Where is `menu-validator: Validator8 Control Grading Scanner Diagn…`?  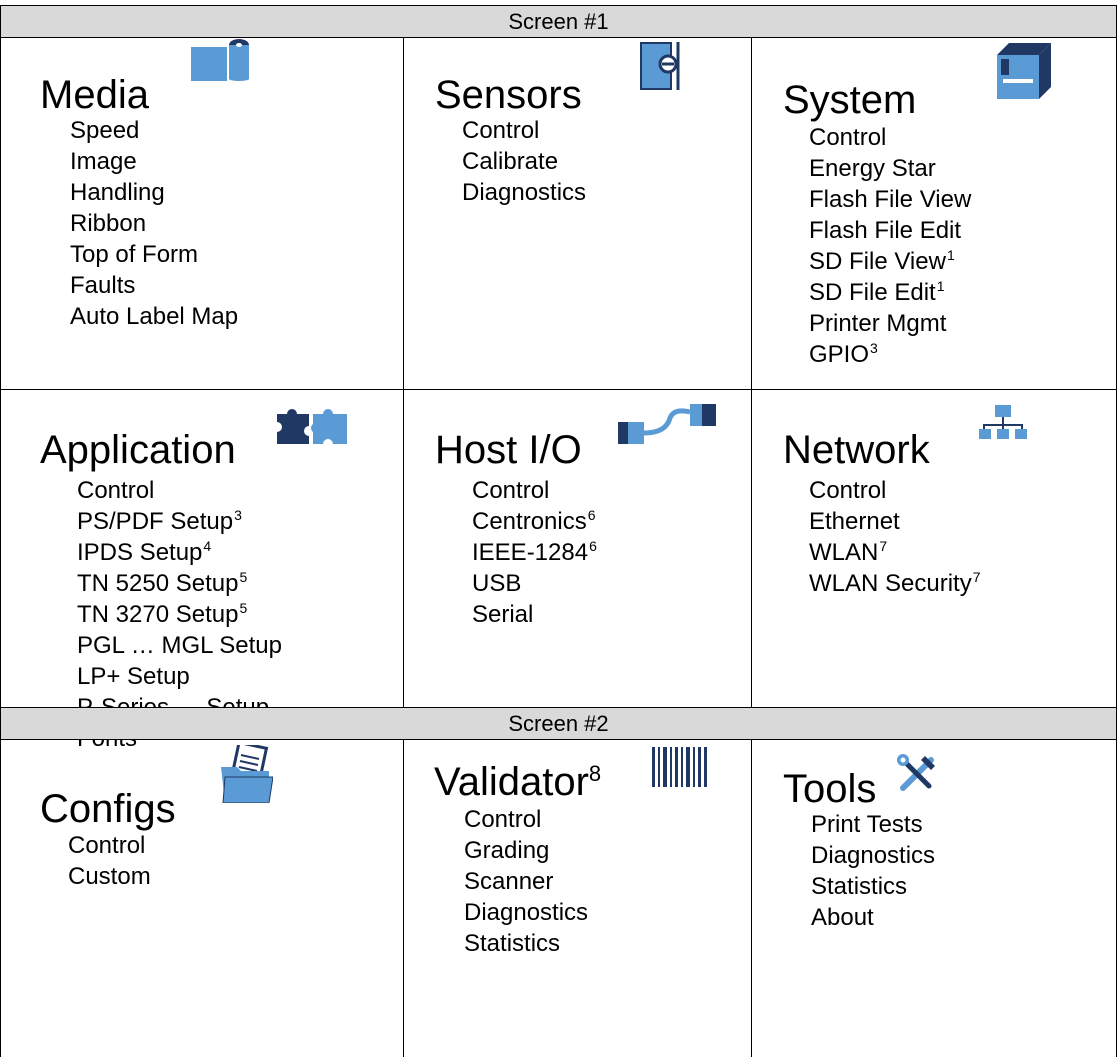
menu-validator: Validator8 Control Grading Scanner Diagn… is located at coordinates (577, 898).